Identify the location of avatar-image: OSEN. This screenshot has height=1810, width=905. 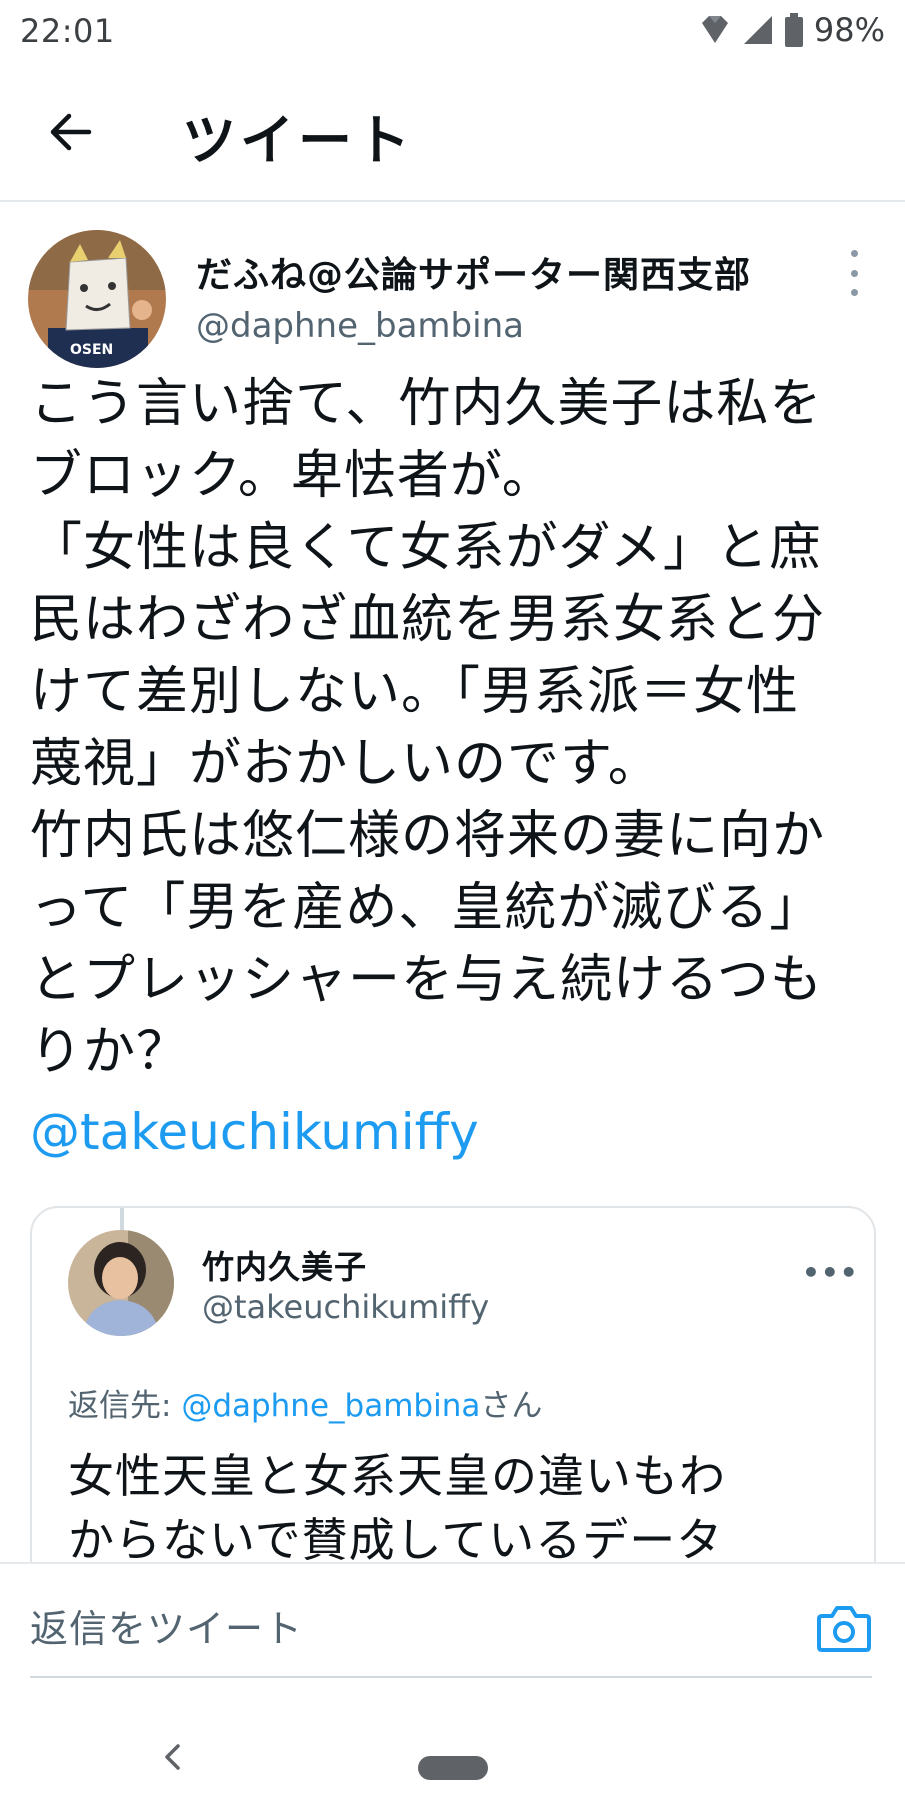
(97, 299).